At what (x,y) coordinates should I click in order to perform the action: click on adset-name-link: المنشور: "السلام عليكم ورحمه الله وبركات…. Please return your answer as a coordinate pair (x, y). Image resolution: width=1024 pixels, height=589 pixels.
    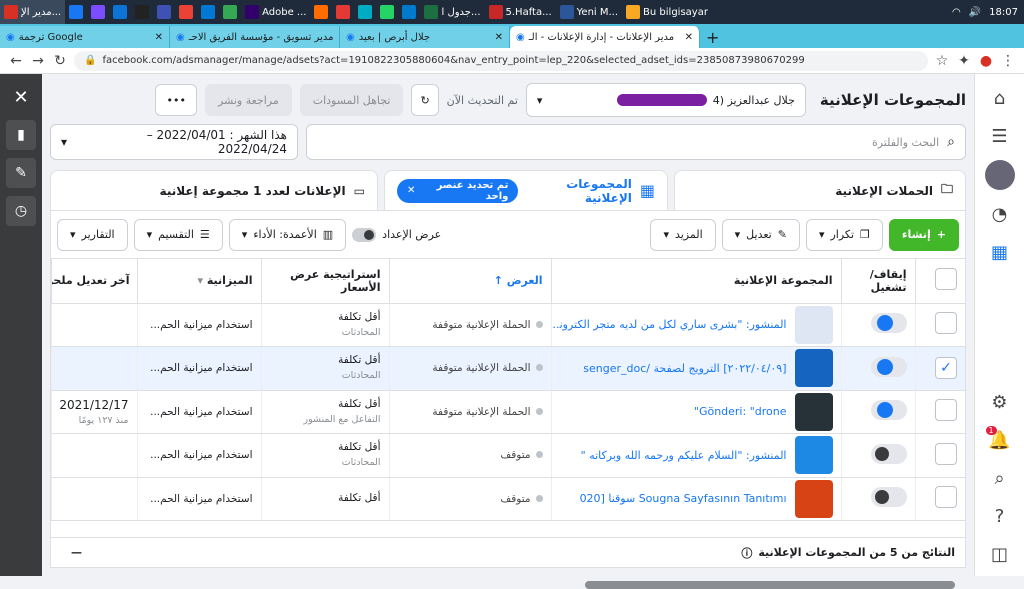
    Looking at the image, I should click on (684, 455).